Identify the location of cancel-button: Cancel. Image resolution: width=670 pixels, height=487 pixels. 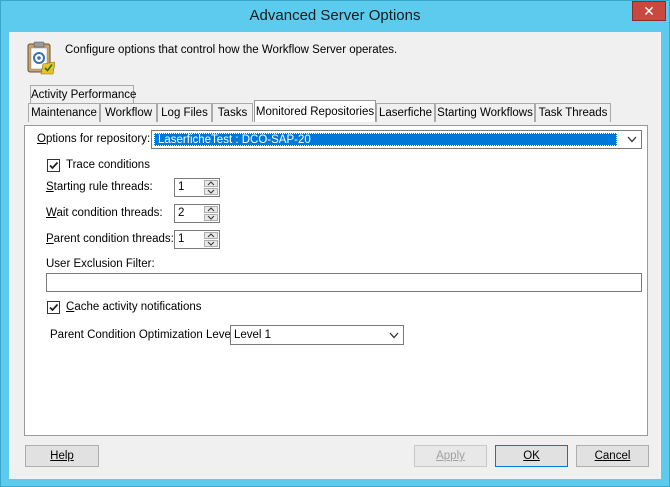
(612, 456).